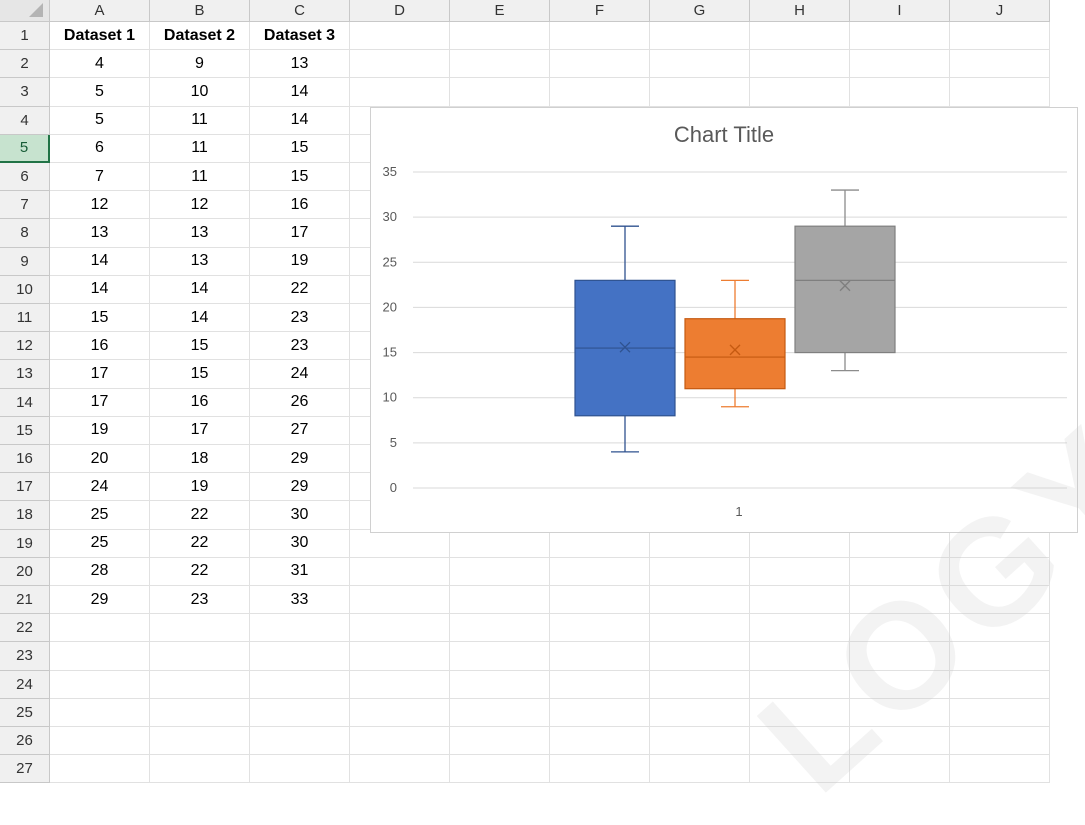 This screenshot has width=1085, height=825. I want to click on cell-b20: 22, so click(200, 571).